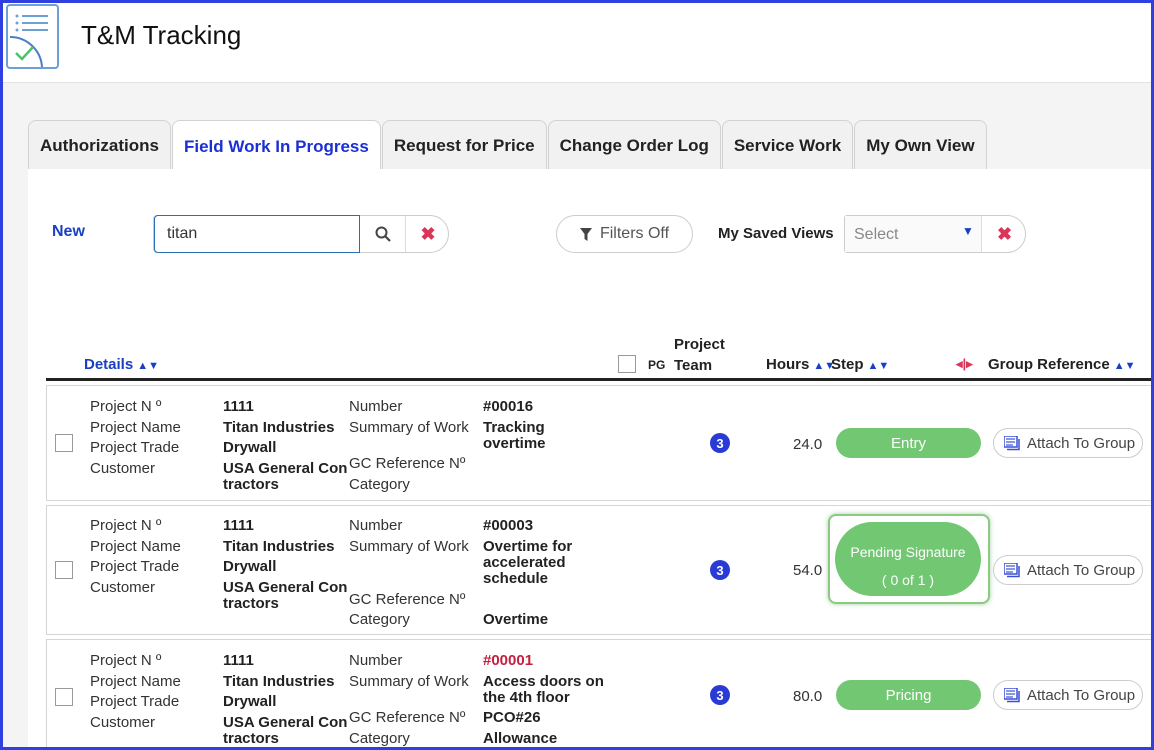 The image size is (1154, 750). I want to click on number-value: #00001, so click(508, 661).